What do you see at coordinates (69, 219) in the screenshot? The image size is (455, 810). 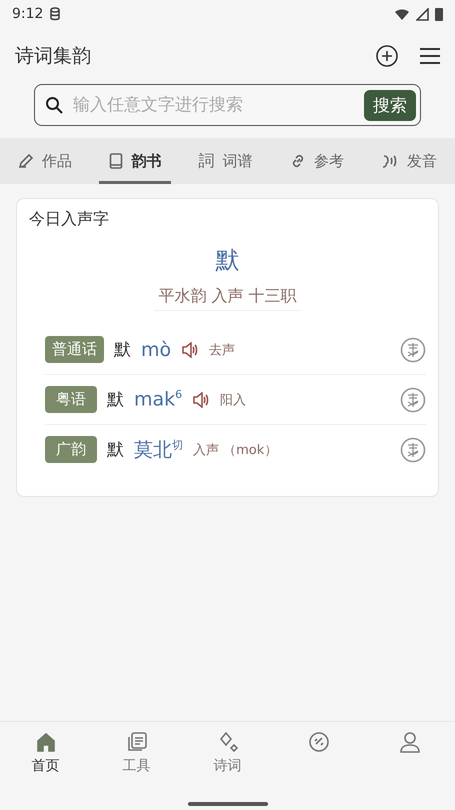 I see `card-title: 今日入声字` at bounding box center [69, 219].